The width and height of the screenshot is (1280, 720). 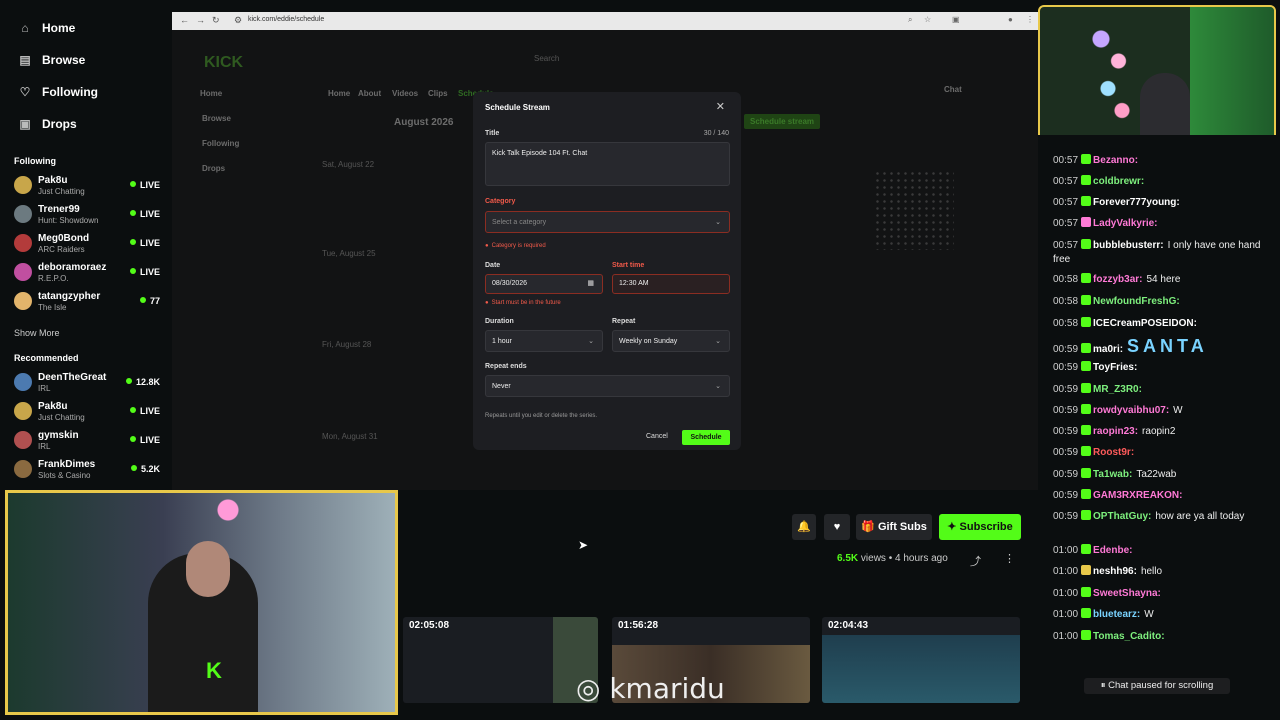 I want to click on chat-text: Ta22wab, so click(x=1156, y=474).